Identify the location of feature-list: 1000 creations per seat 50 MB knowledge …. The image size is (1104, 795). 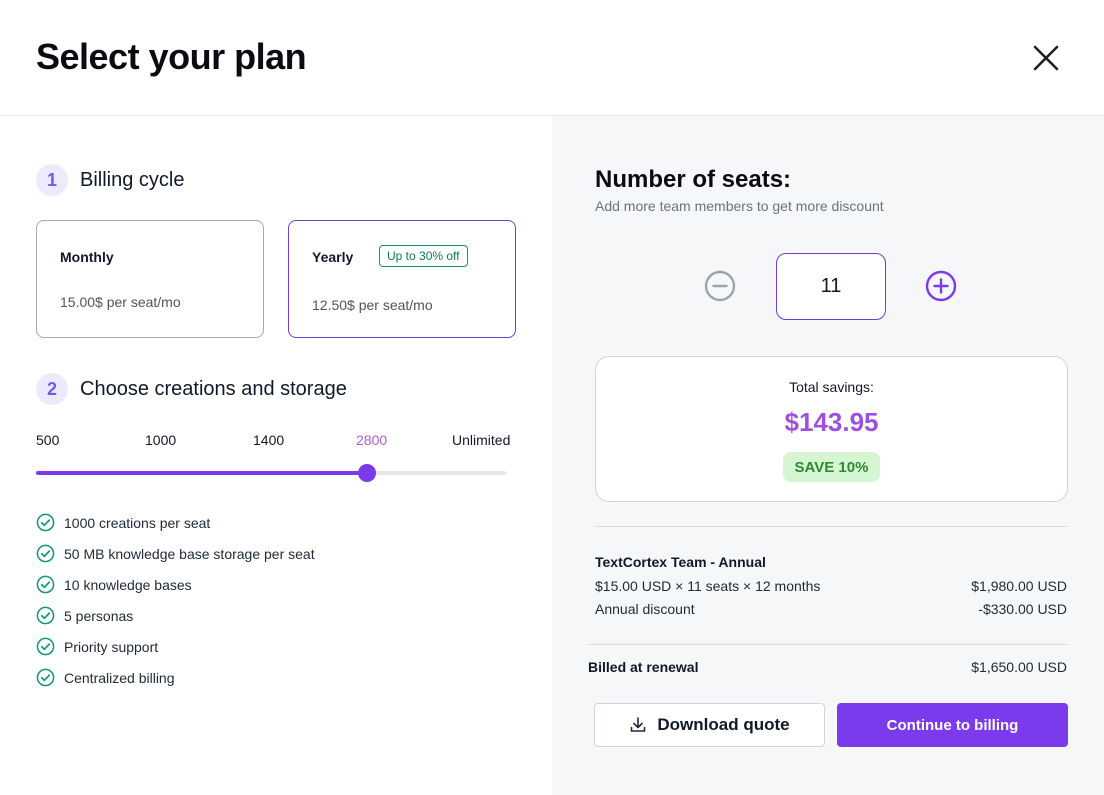
(175, 600).